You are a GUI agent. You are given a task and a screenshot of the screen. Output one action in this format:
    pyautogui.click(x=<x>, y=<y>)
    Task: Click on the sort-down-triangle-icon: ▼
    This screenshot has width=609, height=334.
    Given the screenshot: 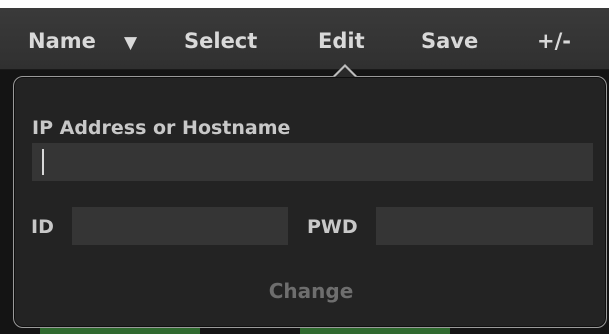 What is the action you would take?
    pyautogui.click(x=130, y=43)
    